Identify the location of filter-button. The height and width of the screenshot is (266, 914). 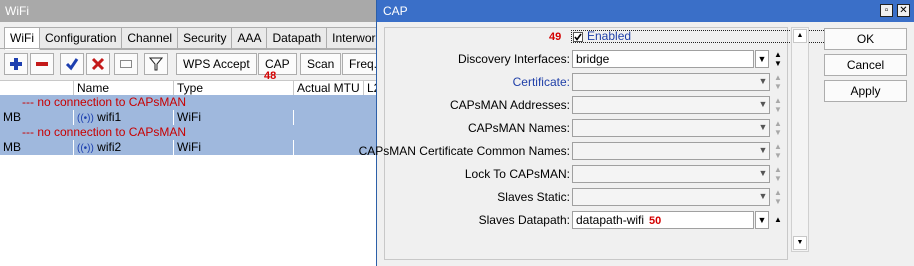
(156, 64).